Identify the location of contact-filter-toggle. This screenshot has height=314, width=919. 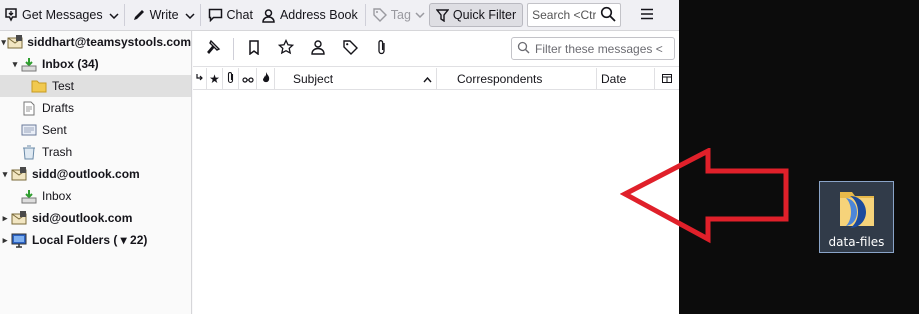
(318, 49).